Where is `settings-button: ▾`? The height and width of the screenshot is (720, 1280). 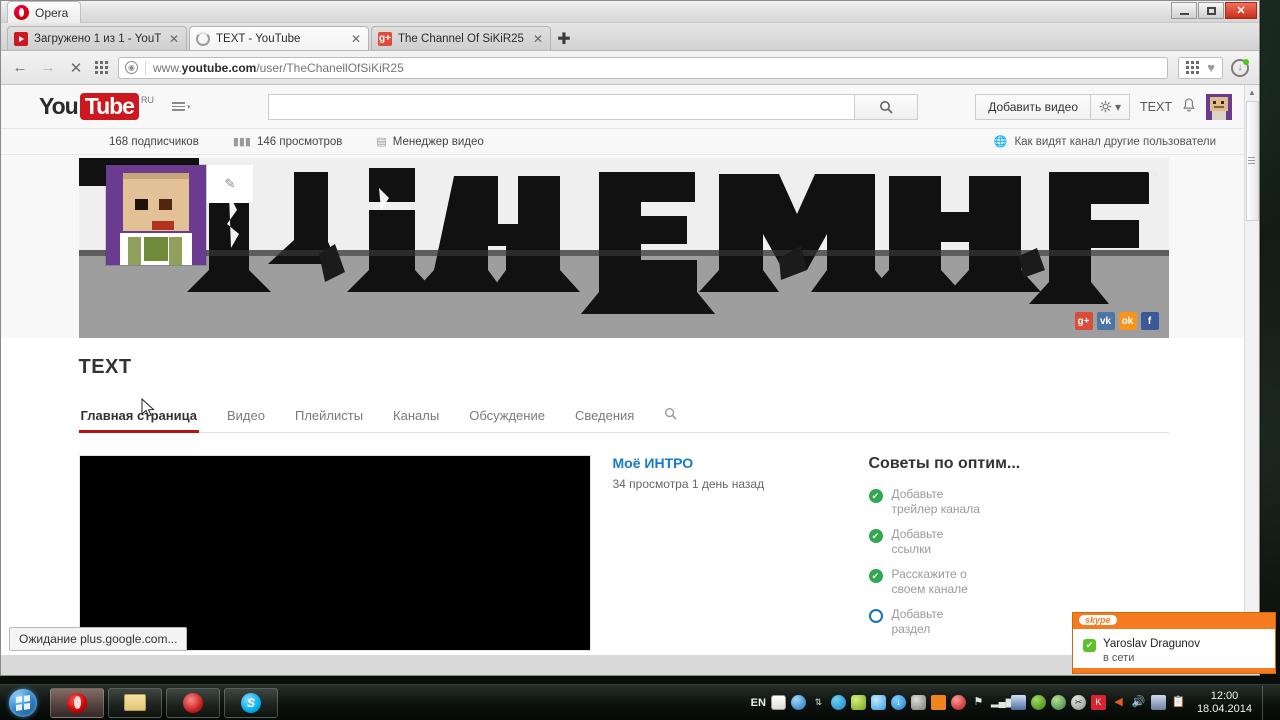 settings-button: ▾ is located at coordinates (1111, 106).